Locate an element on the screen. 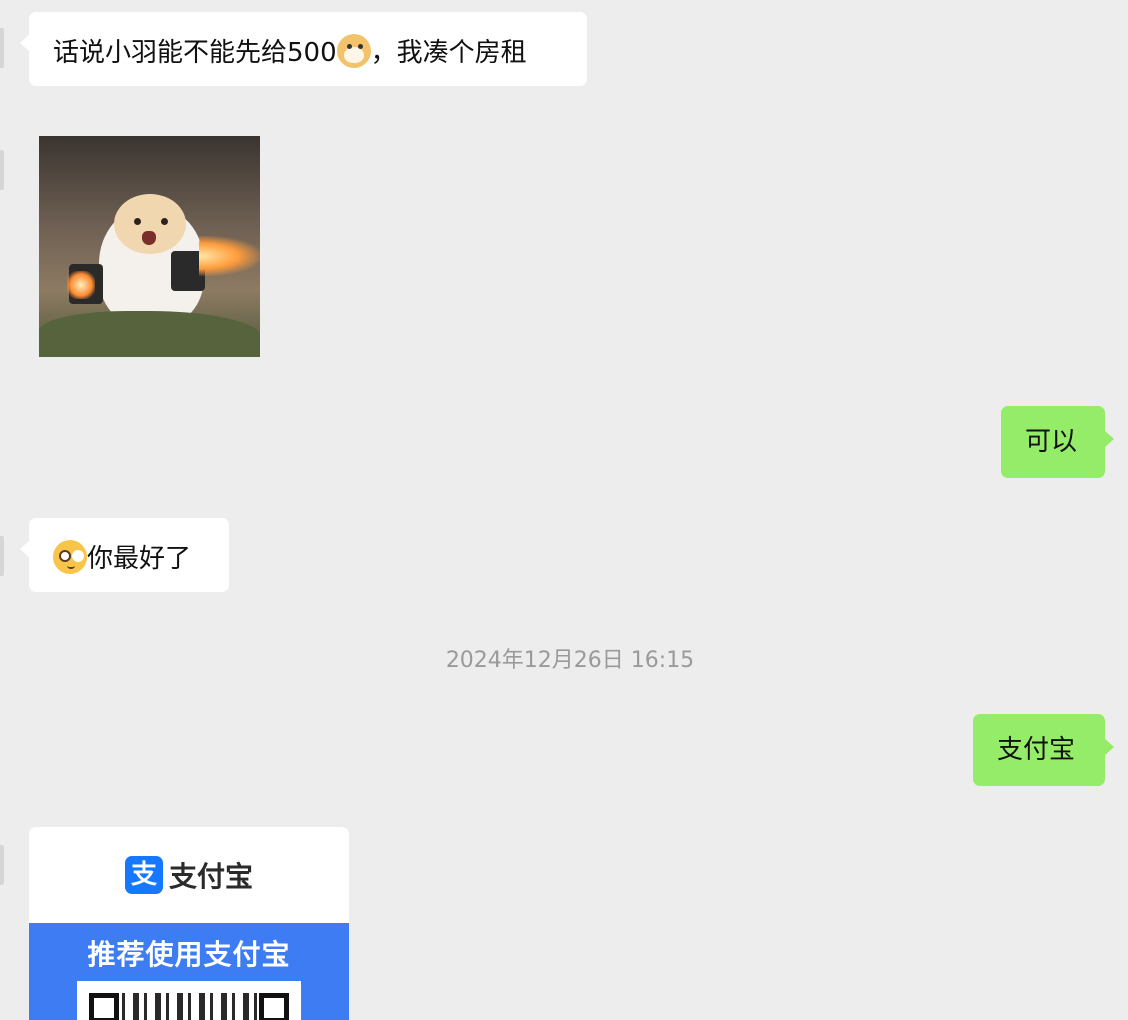 The width and height of the screenshot is (1128, 1020). incoming-message: 话说小羽能不能先给500 ，我凑个房租 is located at coordinates (303, 49).